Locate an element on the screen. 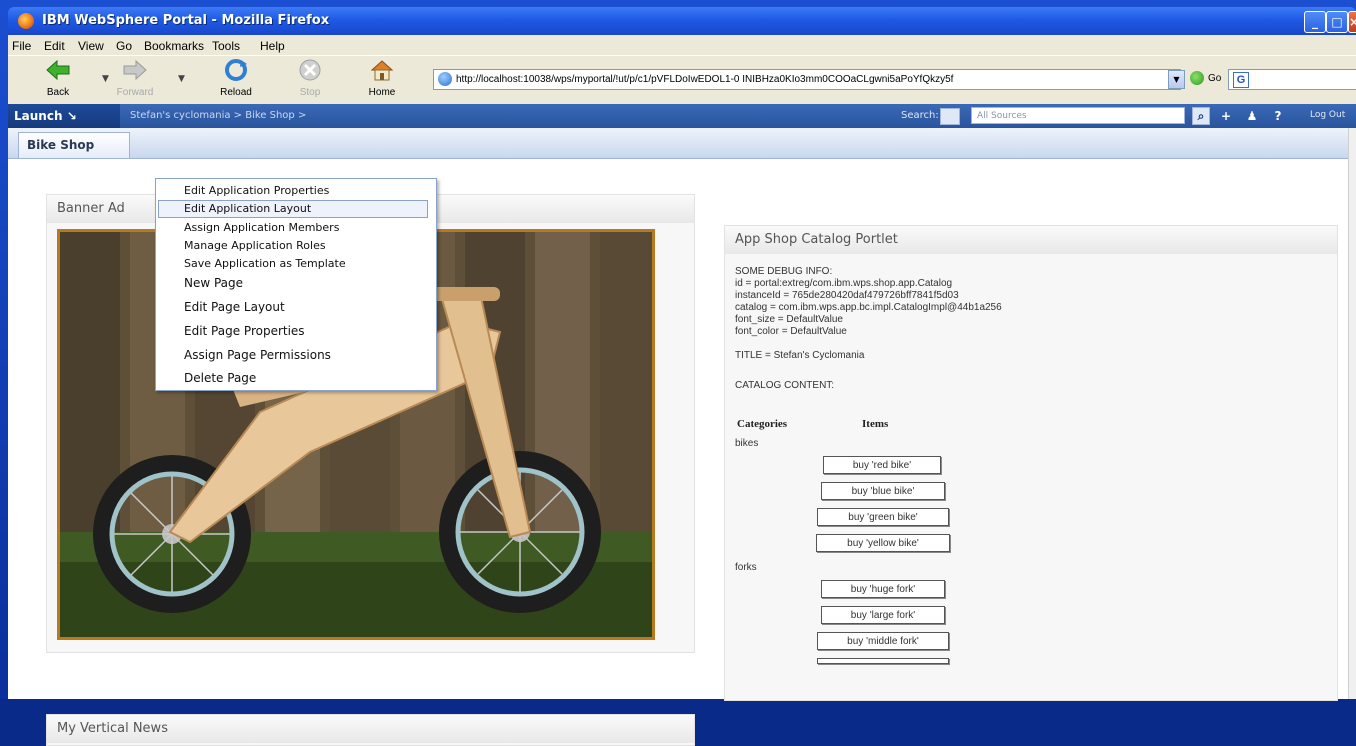  menu-item-save-application-as-template: Save Application as Template is located at coordinates (265, 263).